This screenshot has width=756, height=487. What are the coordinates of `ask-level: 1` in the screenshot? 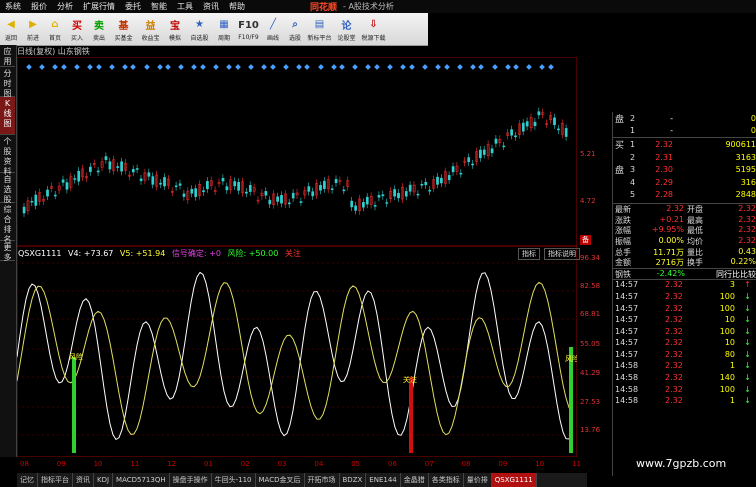 It's located at (633, 131).